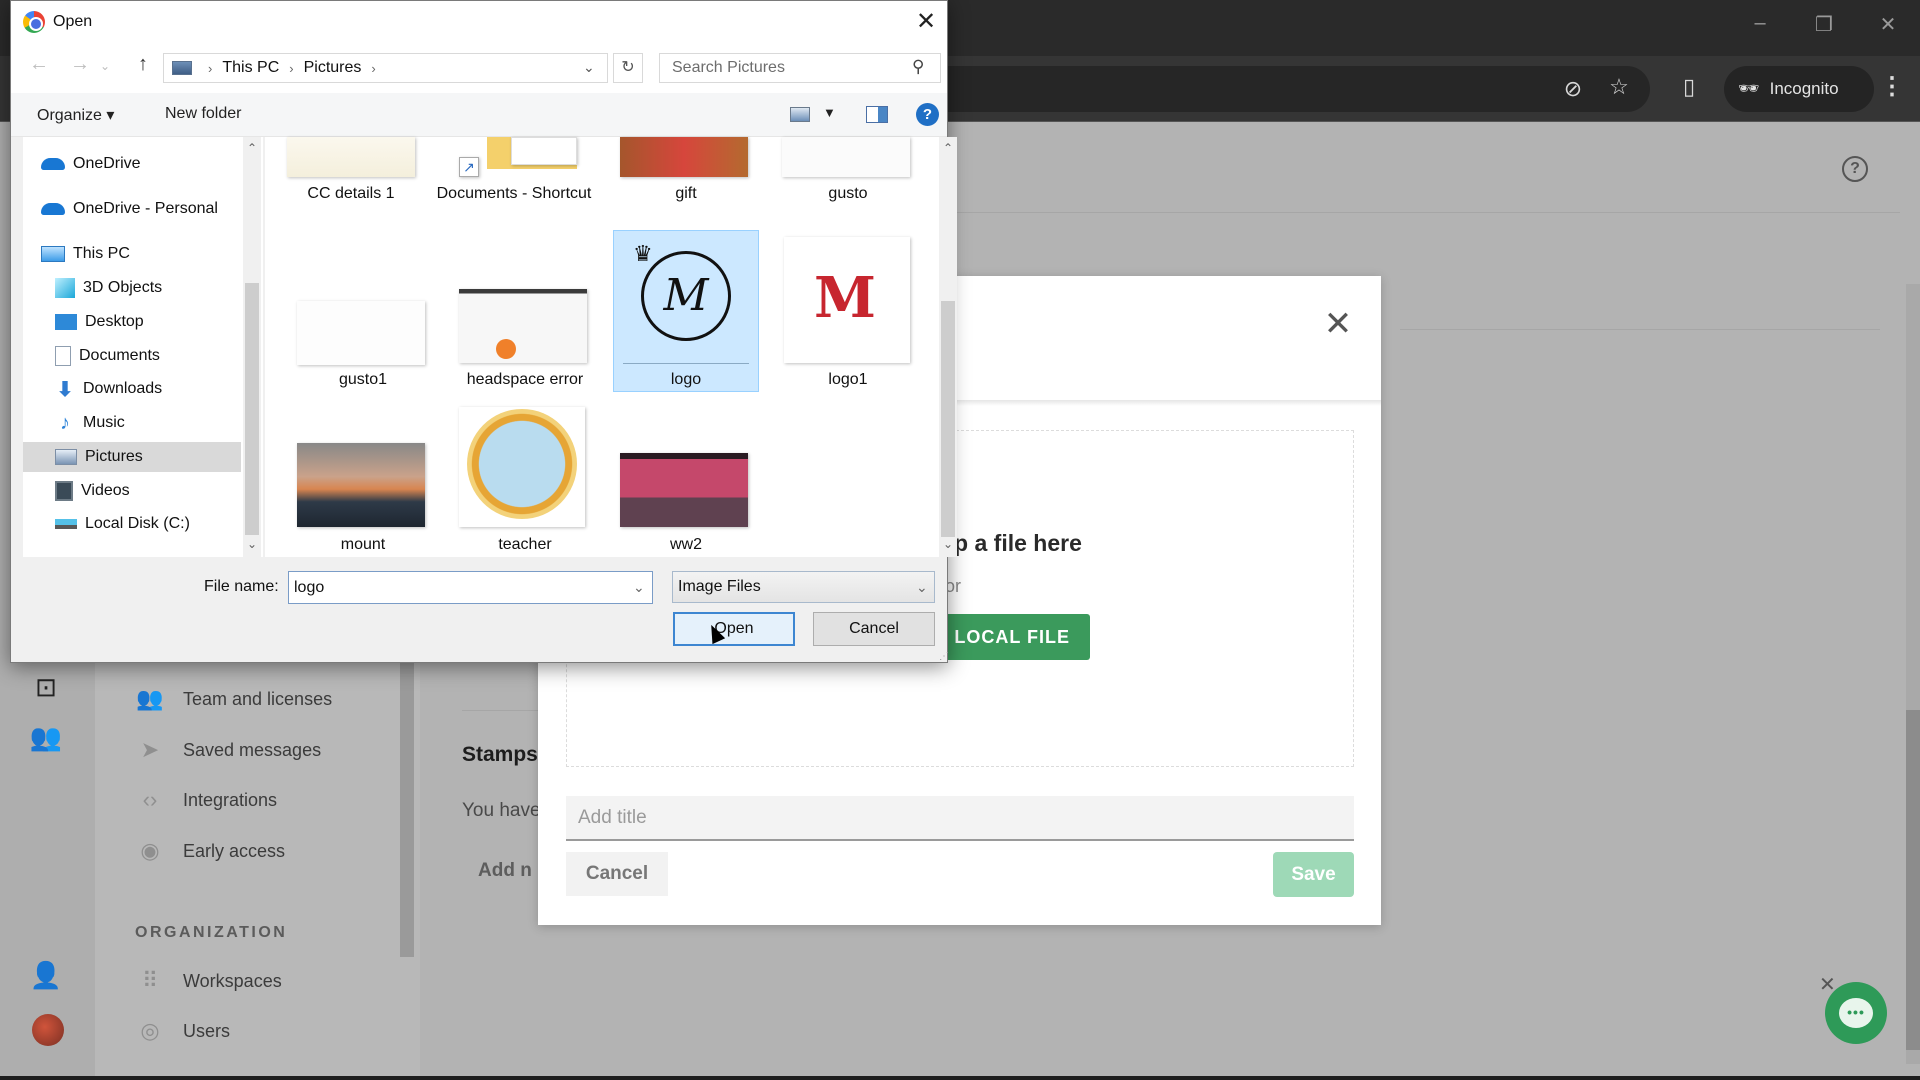  What do you see at coordinates (525, 544) in the screenshot?
I see `file-name-teacher: teacher` at bounding box center [525, 544].